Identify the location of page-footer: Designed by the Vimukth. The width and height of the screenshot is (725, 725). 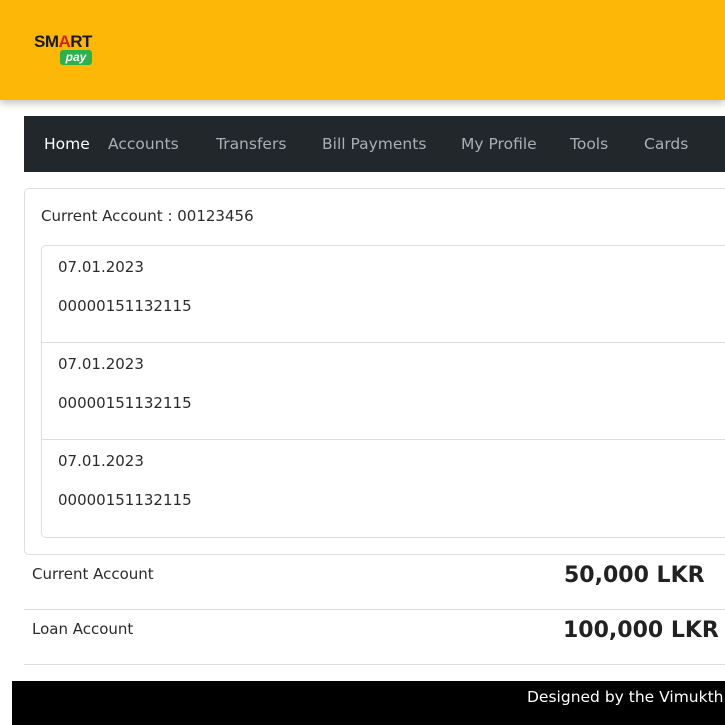
(368, 703).